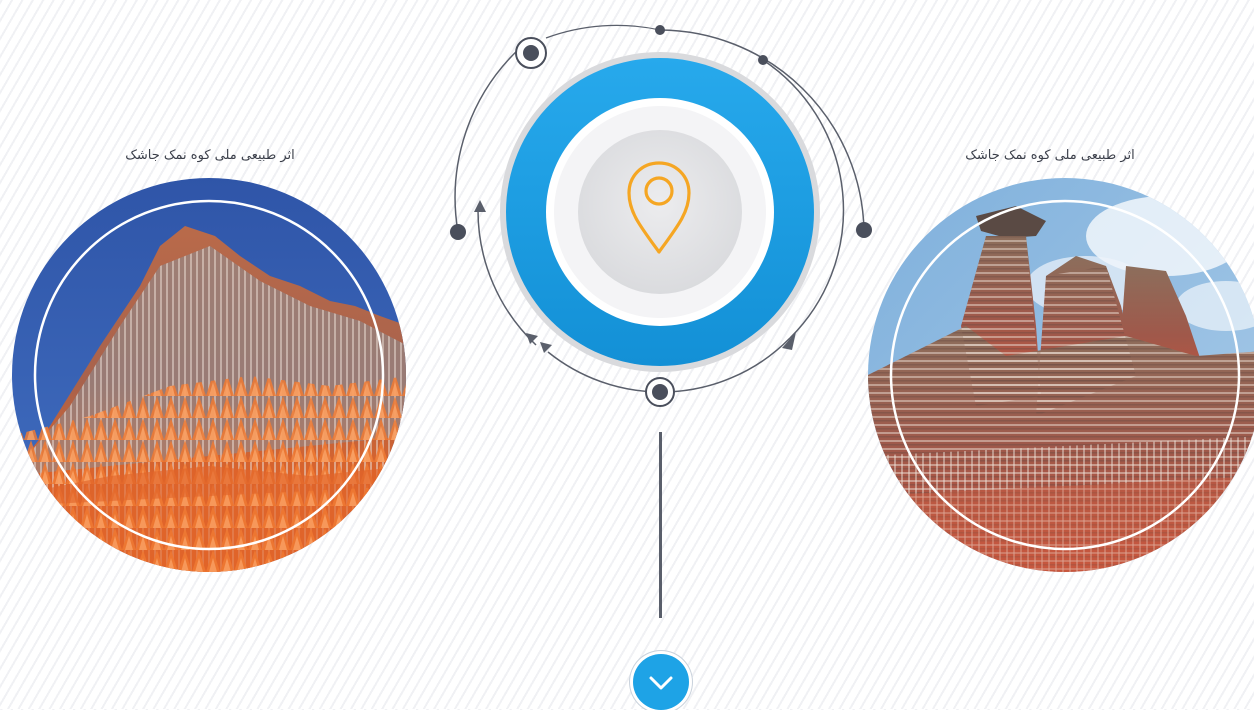 The width and height of the screenshot is (1254, 710). I want to click on vertical-connector-line, so click(660, 525).